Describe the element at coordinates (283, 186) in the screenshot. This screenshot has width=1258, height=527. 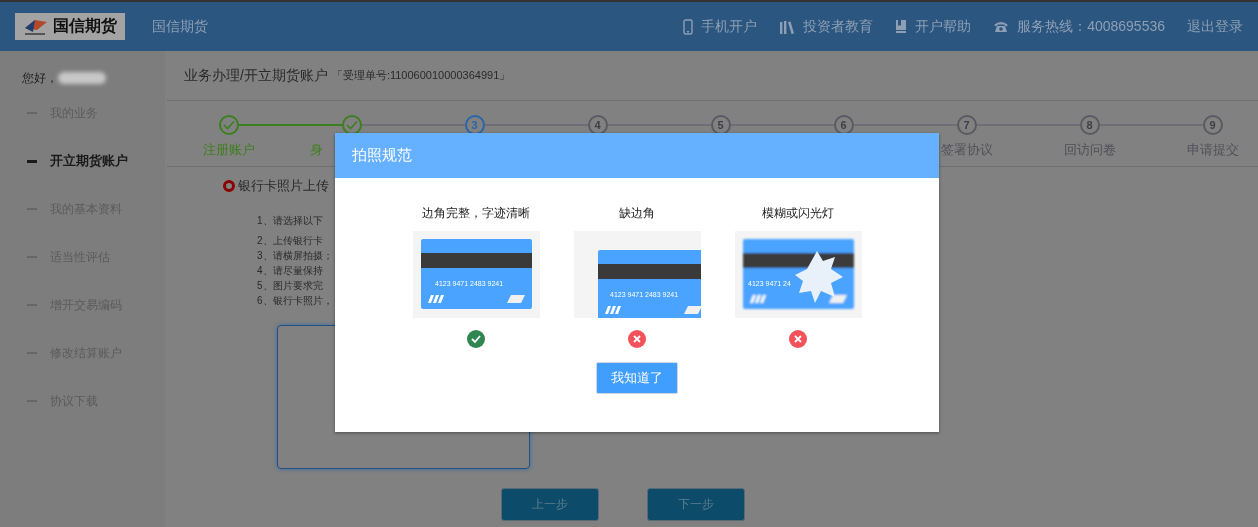
I see `section-title: 银行卡照片上传` at that location.